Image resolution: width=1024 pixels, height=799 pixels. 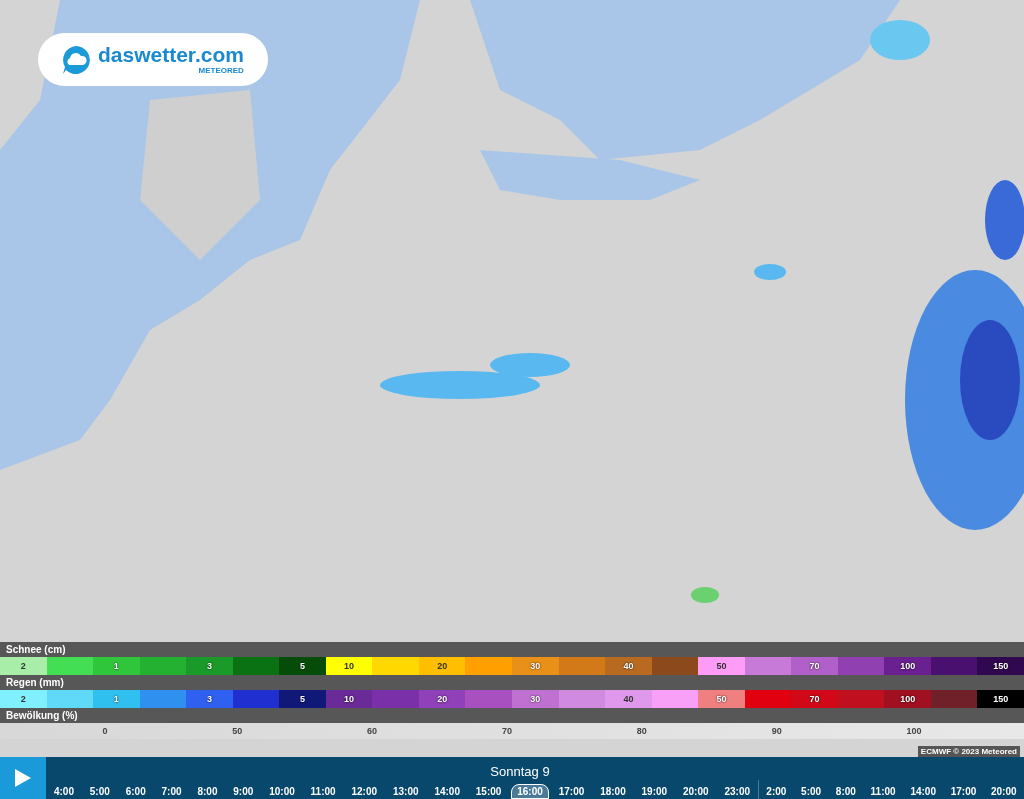 What do you see at coordinates (35, 682) in the screenshot?
I see `legend-title: Regen (mm)` at bounding box center [35, 682].